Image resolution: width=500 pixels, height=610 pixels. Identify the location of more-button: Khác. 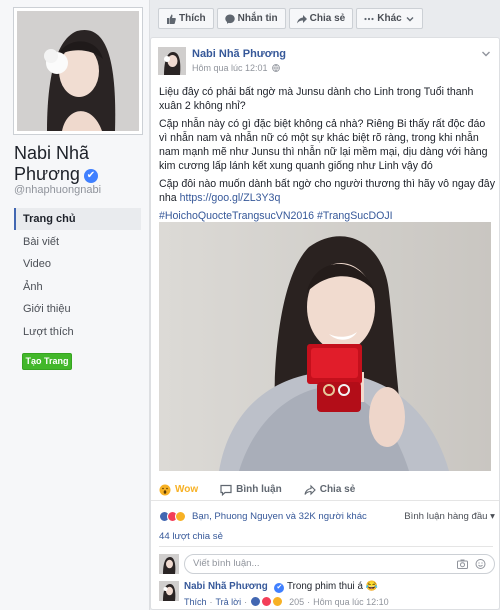
(389, 18).